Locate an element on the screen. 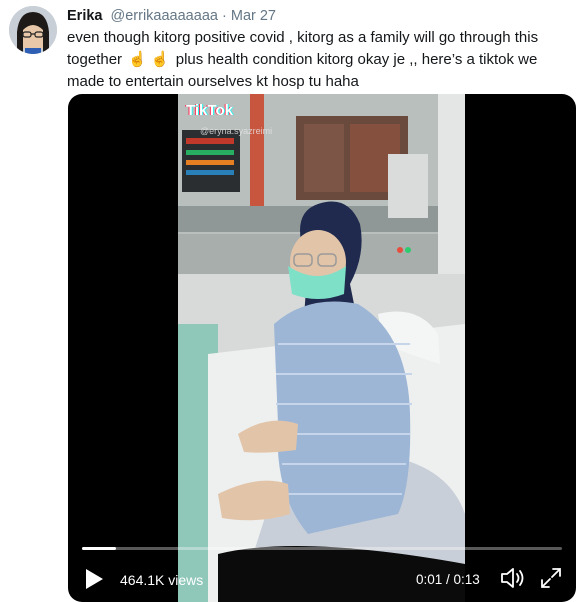 This screenshot has width=577, height=602. fullscreen-icon is located at coordinates (551, 578).